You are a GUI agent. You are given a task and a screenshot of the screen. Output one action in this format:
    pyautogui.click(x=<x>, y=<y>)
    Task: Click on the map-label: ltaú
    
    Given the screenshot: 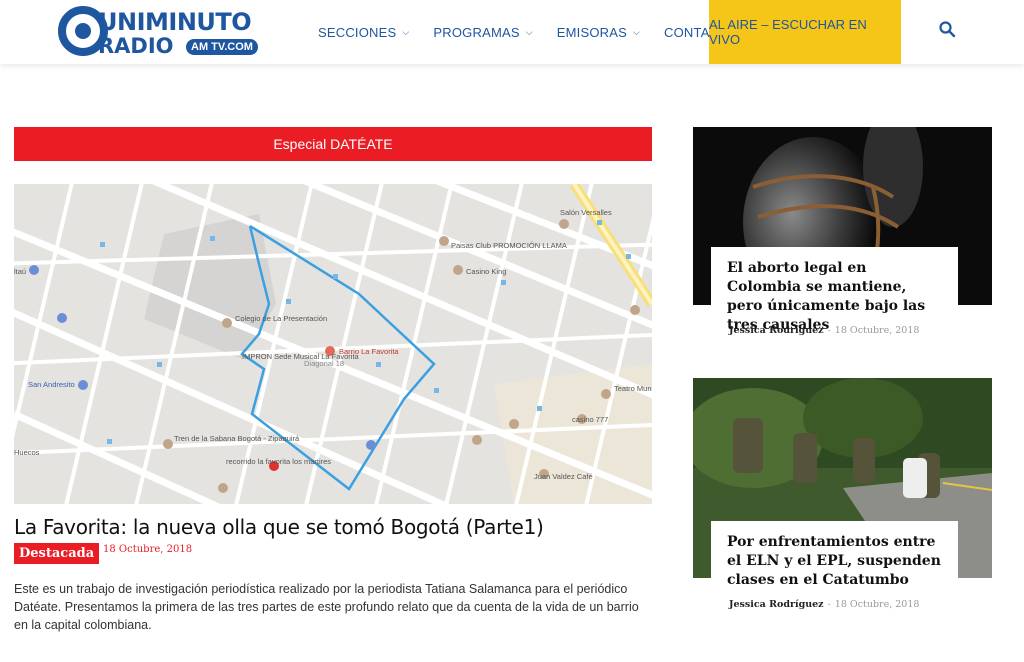 What is the action you would take?
    pyautogui.click(x=20, y=271)
    